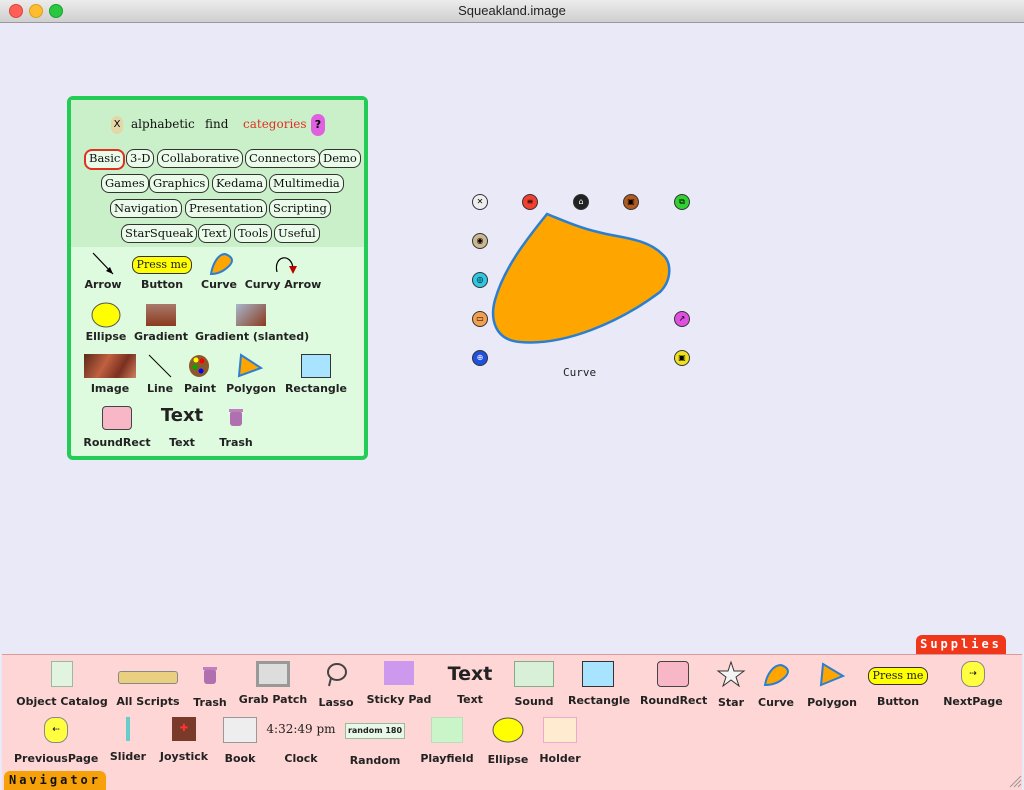 The width and height of the screenshot is (1024, 790). What do you see at coordinates (599, 684) in the screenshot?
I see `supply-rectangle: Rectangle` at bounding box center [599, 684].